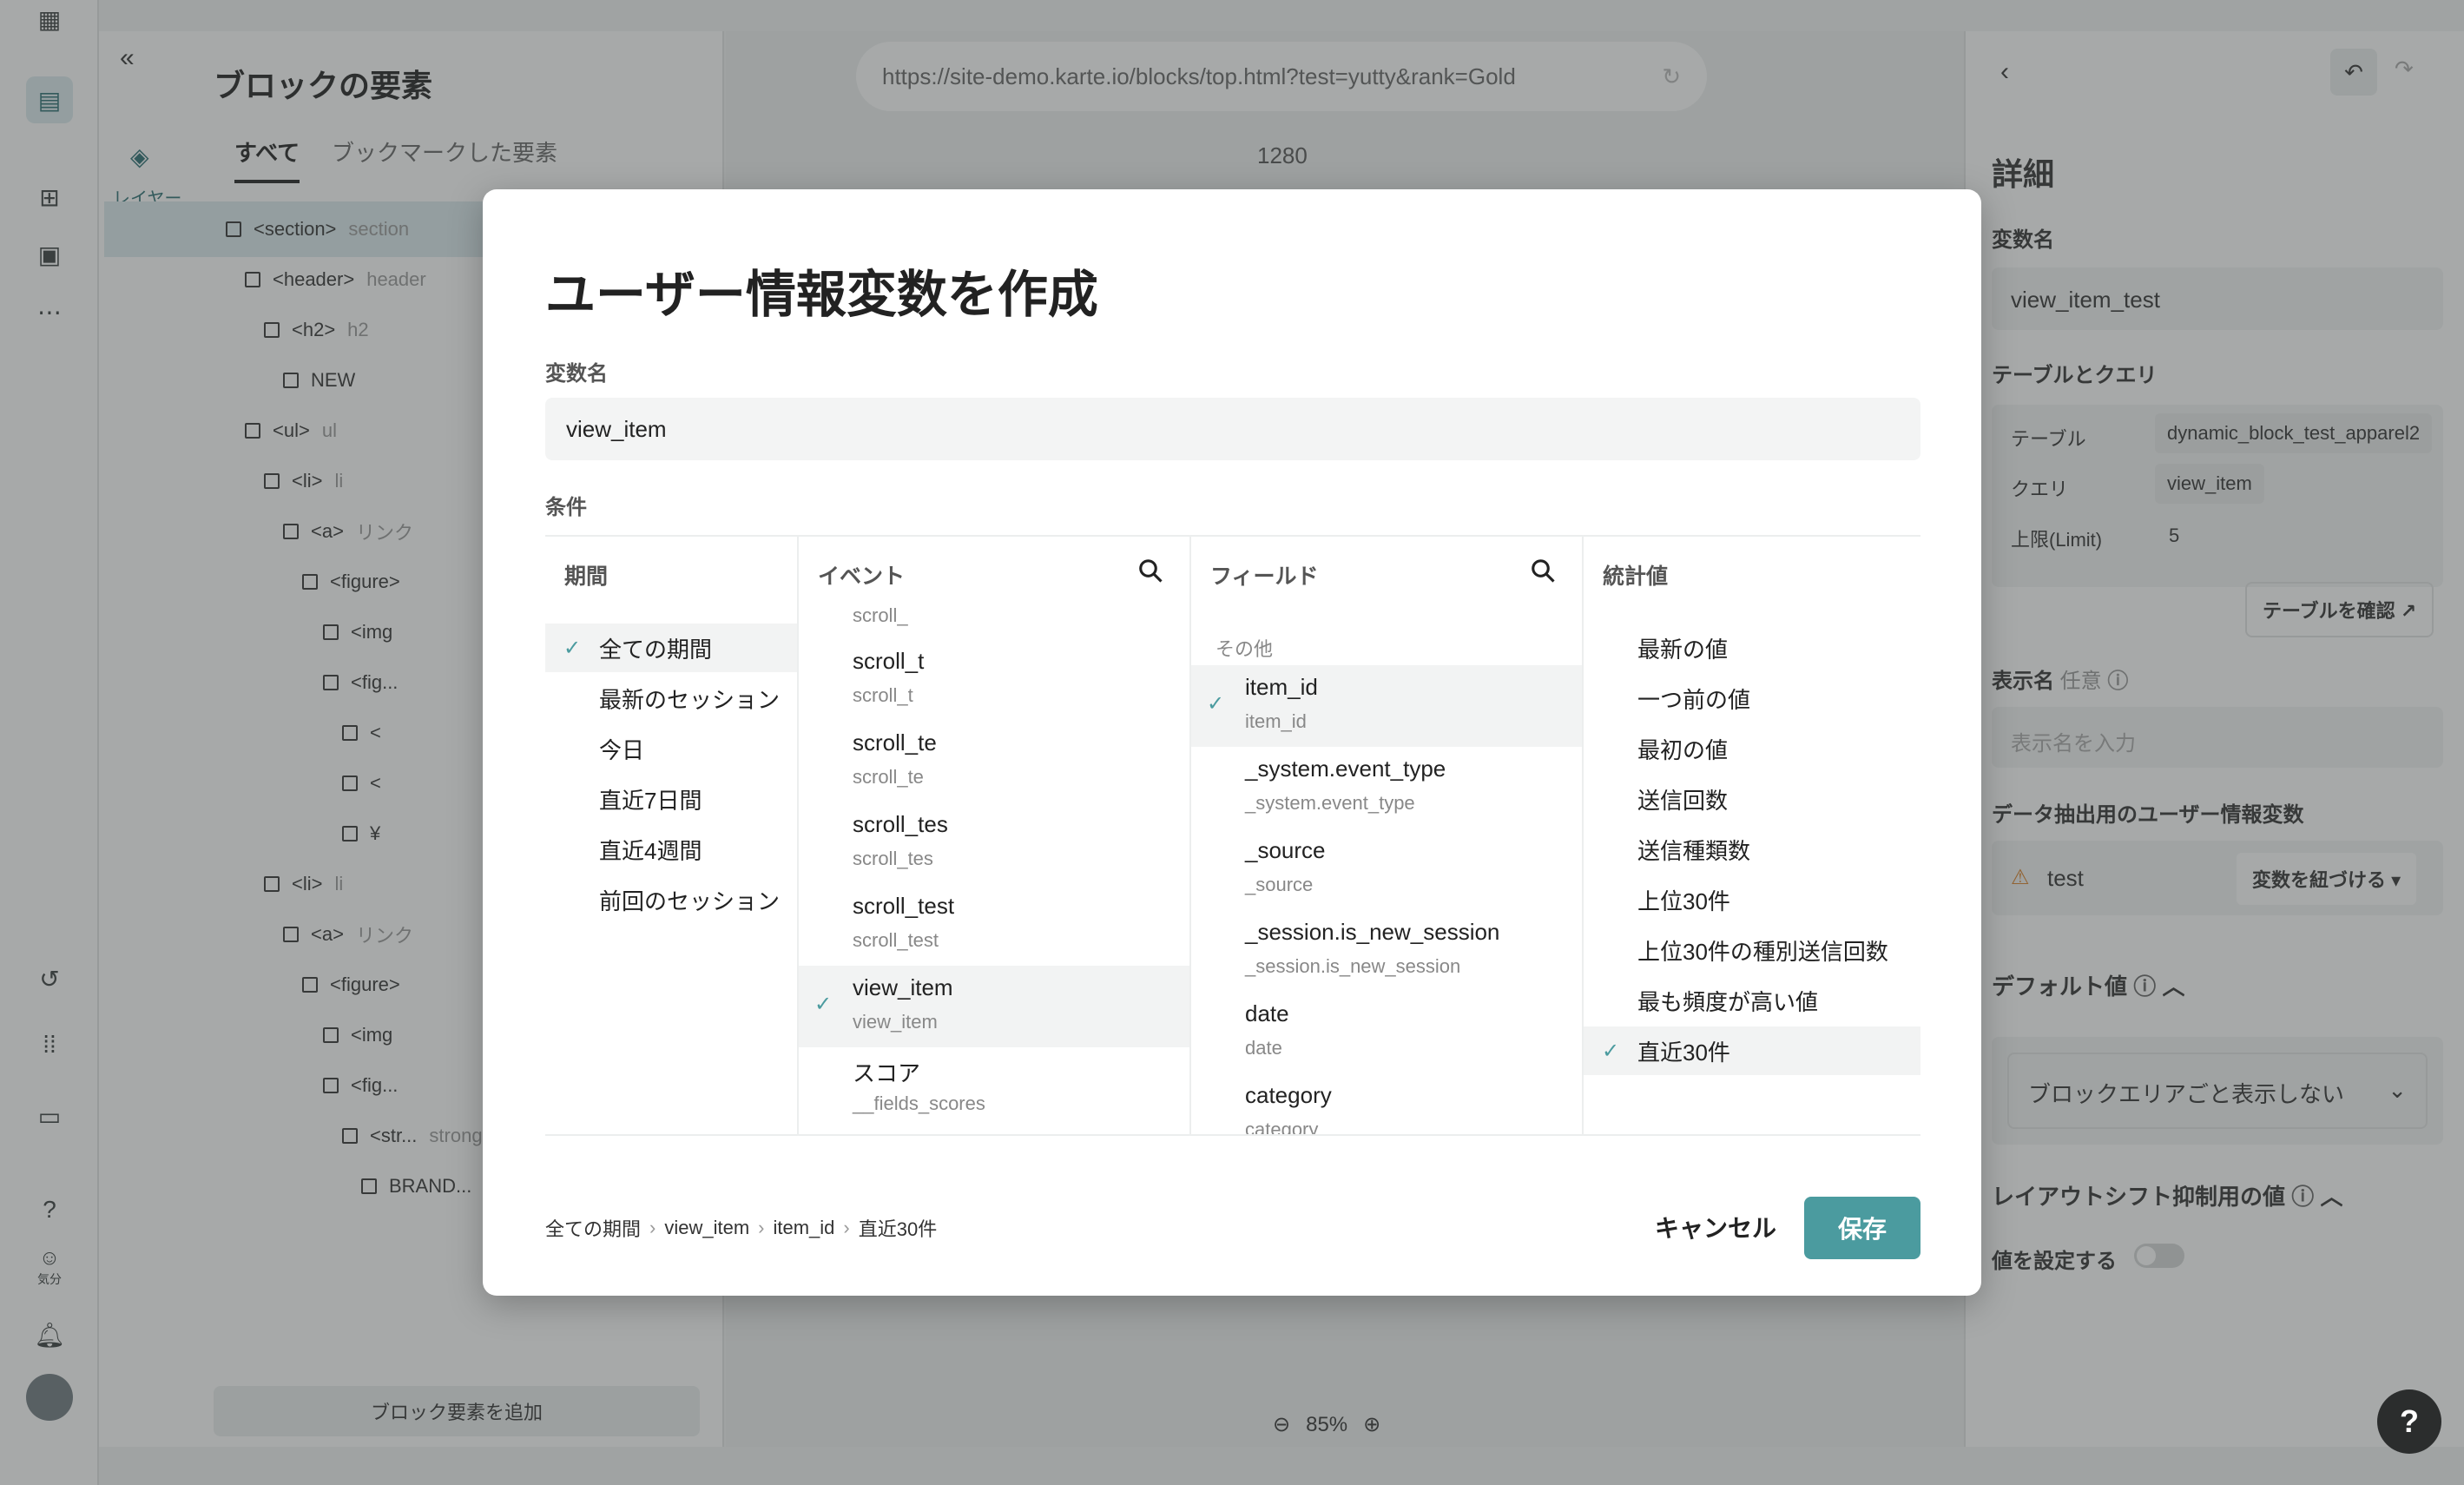 The width and height of the screenshot is (2464, 1485). I want to click on event-option: scroll_te scroll_te, so click(994, 762).